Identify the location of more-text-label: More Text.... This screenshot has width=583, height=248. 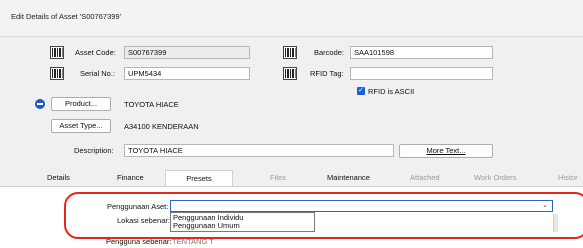
(446, 150).